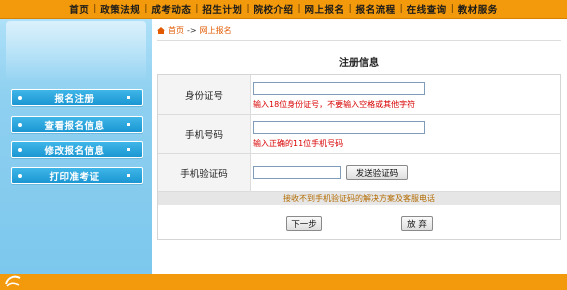  Describe the element at coordinates (74, 151) in the screenshot. I see `sidebar-item-label: 修改报名信息` at that location.